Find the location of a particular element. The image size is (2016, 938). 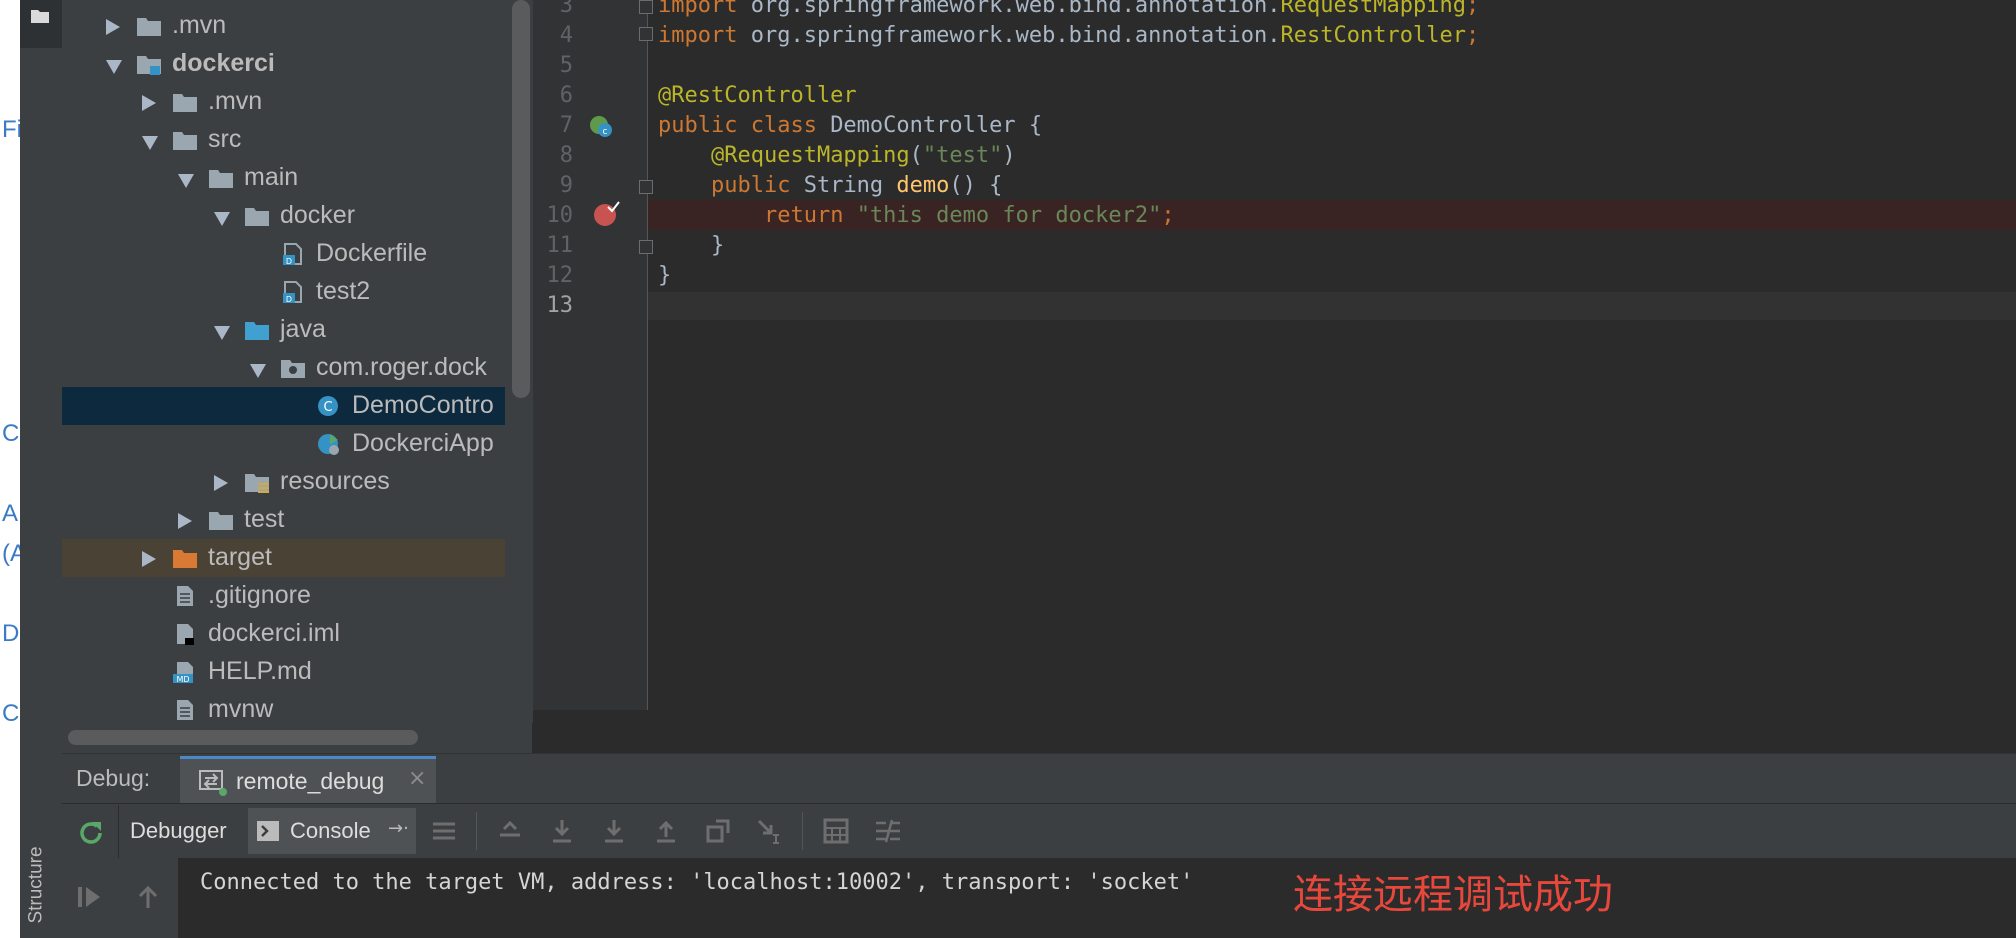

console-icon is located at coordinates (268, 831).